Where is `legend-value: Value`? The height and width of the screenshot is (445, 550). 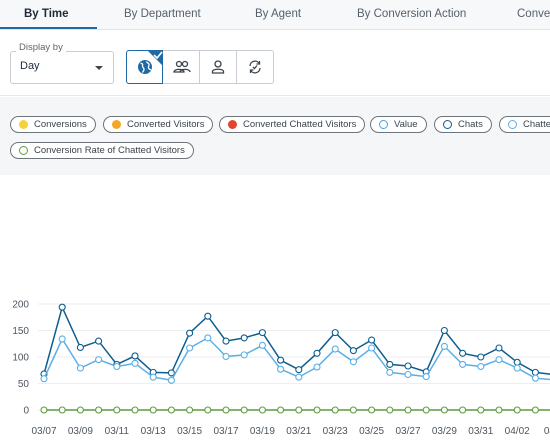 legend-value: Value is located at coordinates (398, 124).